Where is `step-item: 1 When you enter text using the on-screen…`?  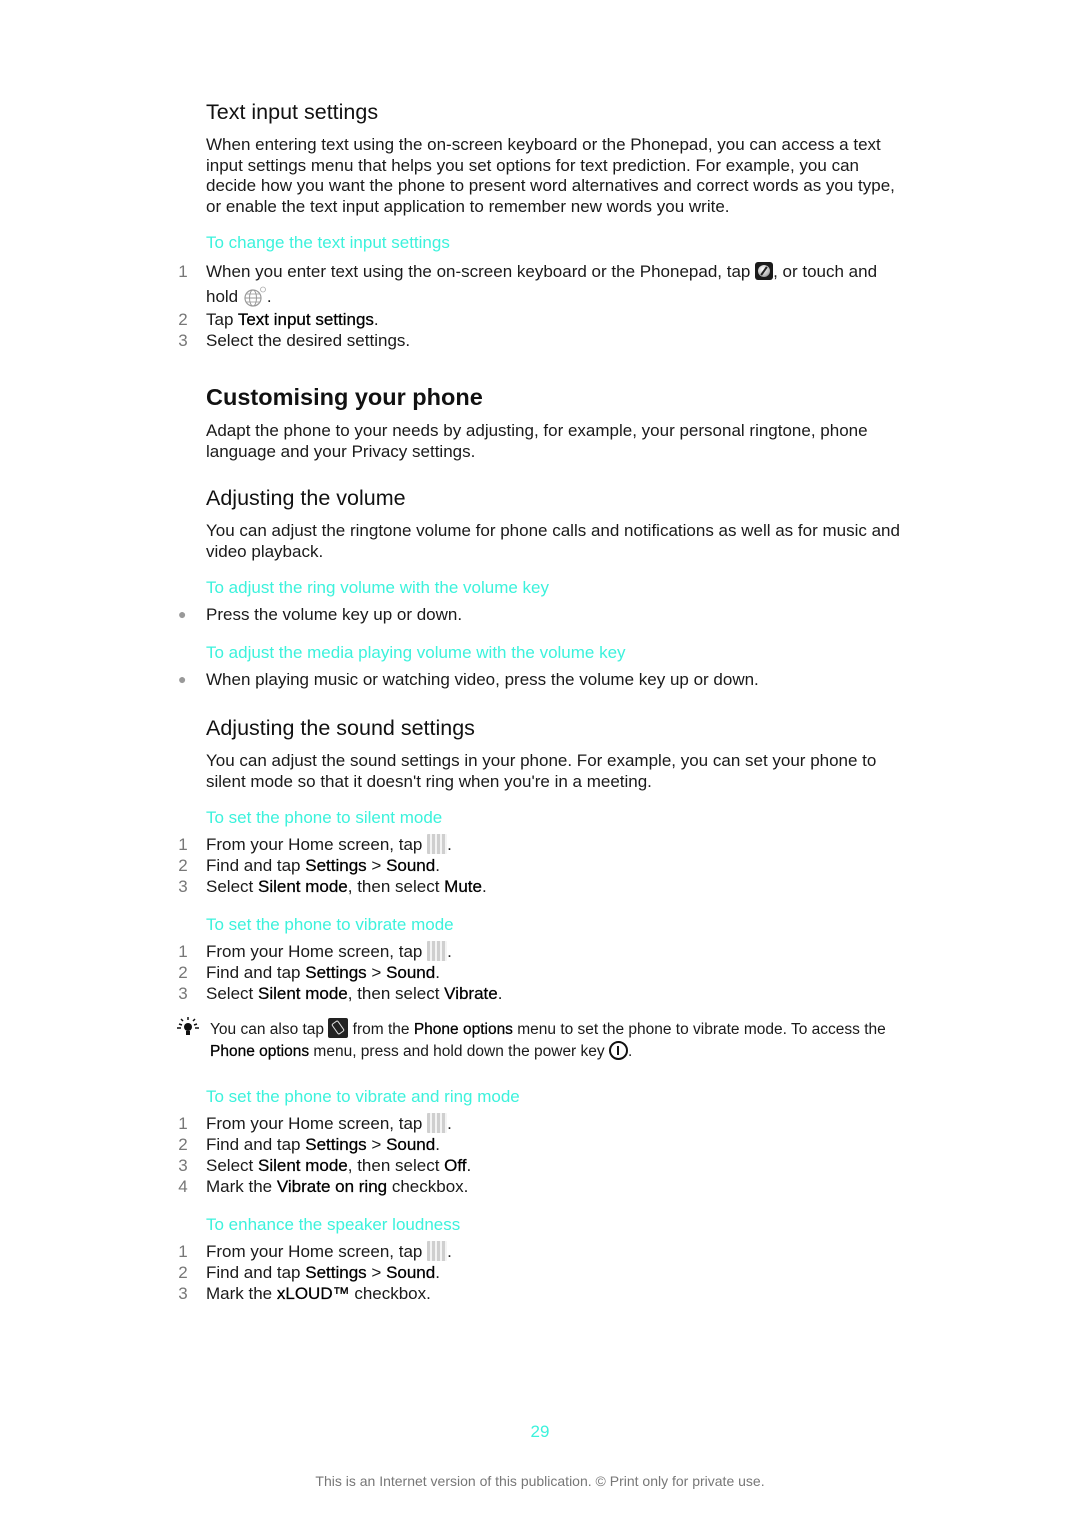 step-item: 1 When you enter text using the on-screen… is located at coordinates (542, 284).